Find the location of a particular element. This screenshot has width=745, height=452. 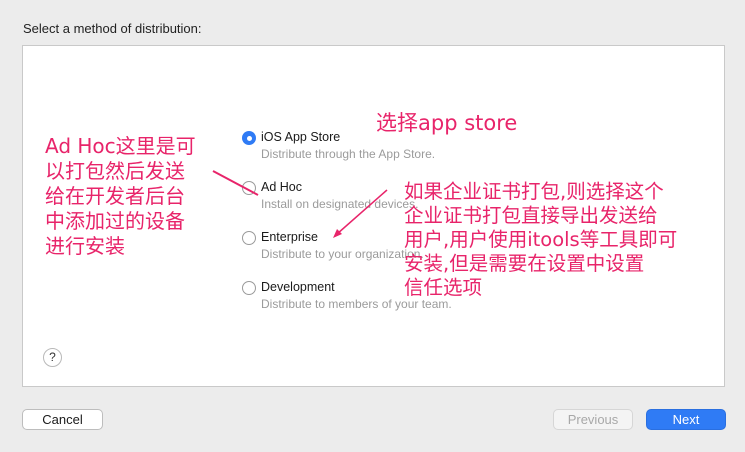

annotation-arrows is located at coordinates (300, 204).